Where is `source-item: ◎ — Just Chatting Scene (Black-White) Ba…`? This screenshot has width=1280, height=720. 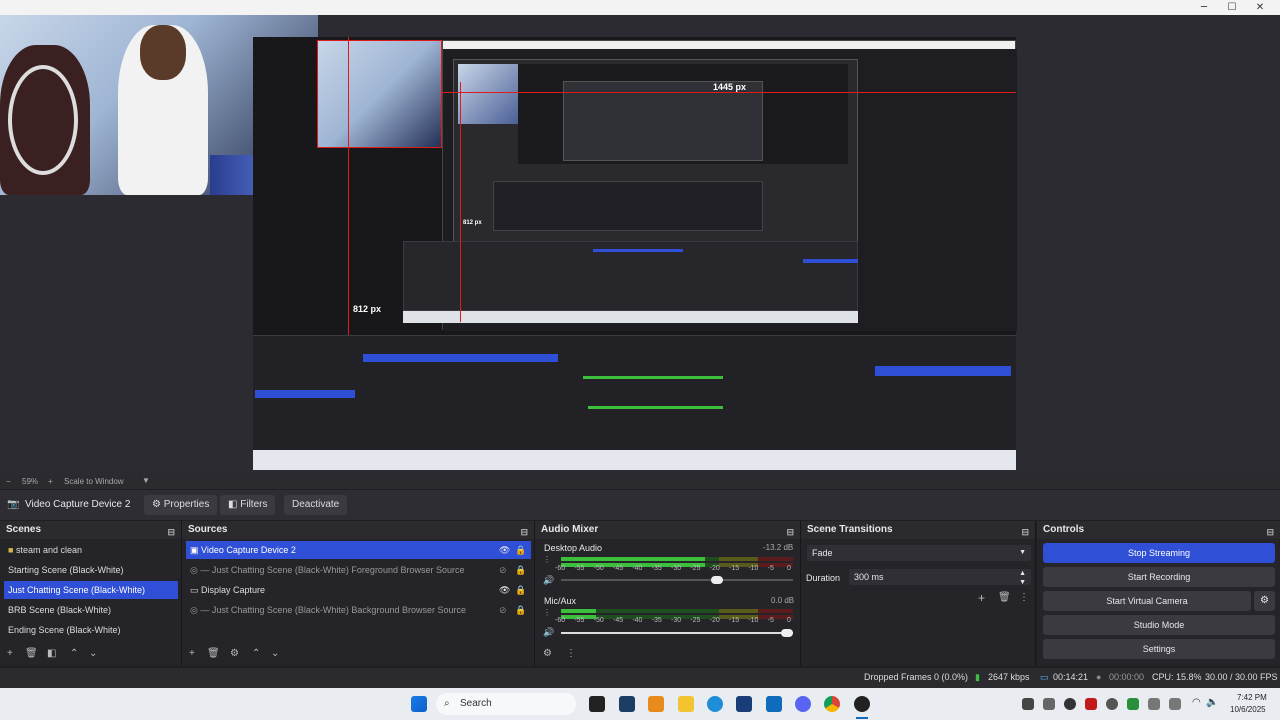 source-item: ◎ — Just Chatting Scene (Black-White) Ba… is located at coordinates (358, 610).